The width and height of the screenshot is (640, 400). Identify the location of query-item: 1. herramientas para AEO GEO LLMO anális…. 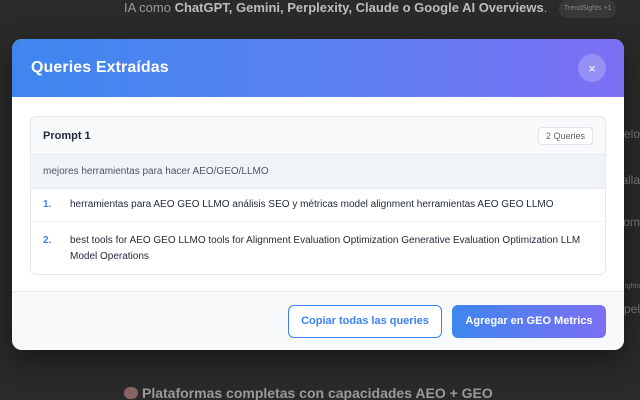
(318, 205).